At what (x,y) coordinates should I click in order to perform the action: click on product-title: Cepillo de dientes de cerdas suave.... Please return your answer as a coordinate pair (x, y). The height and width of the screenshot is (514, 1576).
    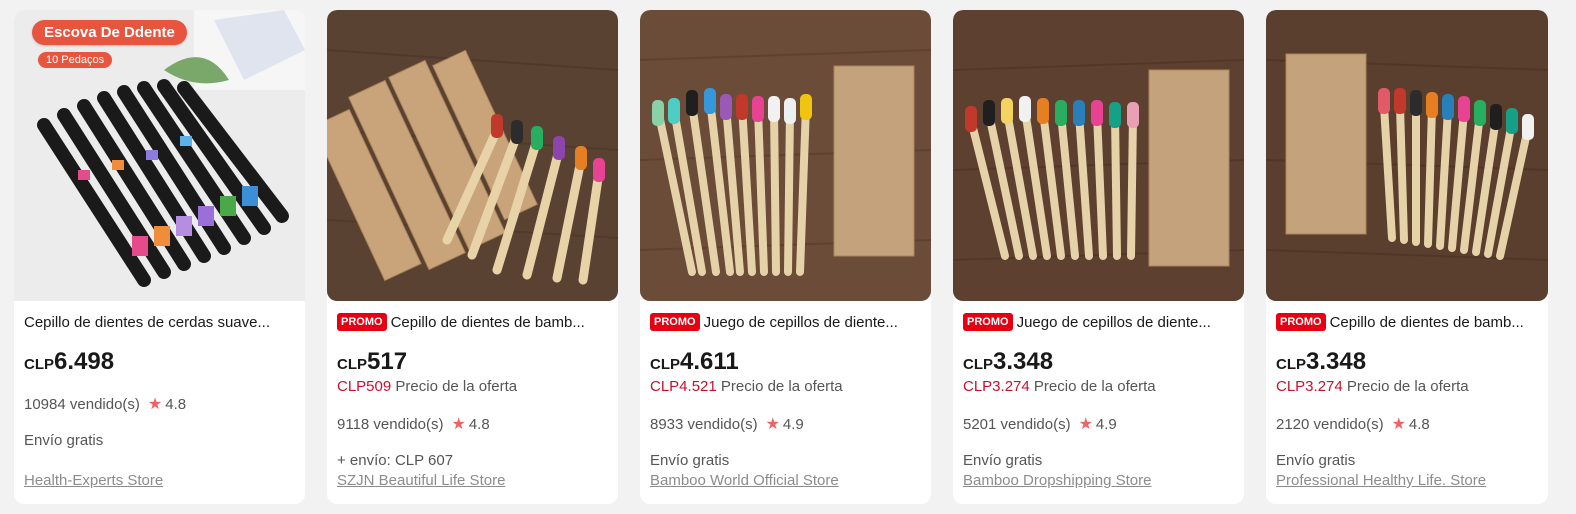
    Looking at the image, I should click on (147, 322).